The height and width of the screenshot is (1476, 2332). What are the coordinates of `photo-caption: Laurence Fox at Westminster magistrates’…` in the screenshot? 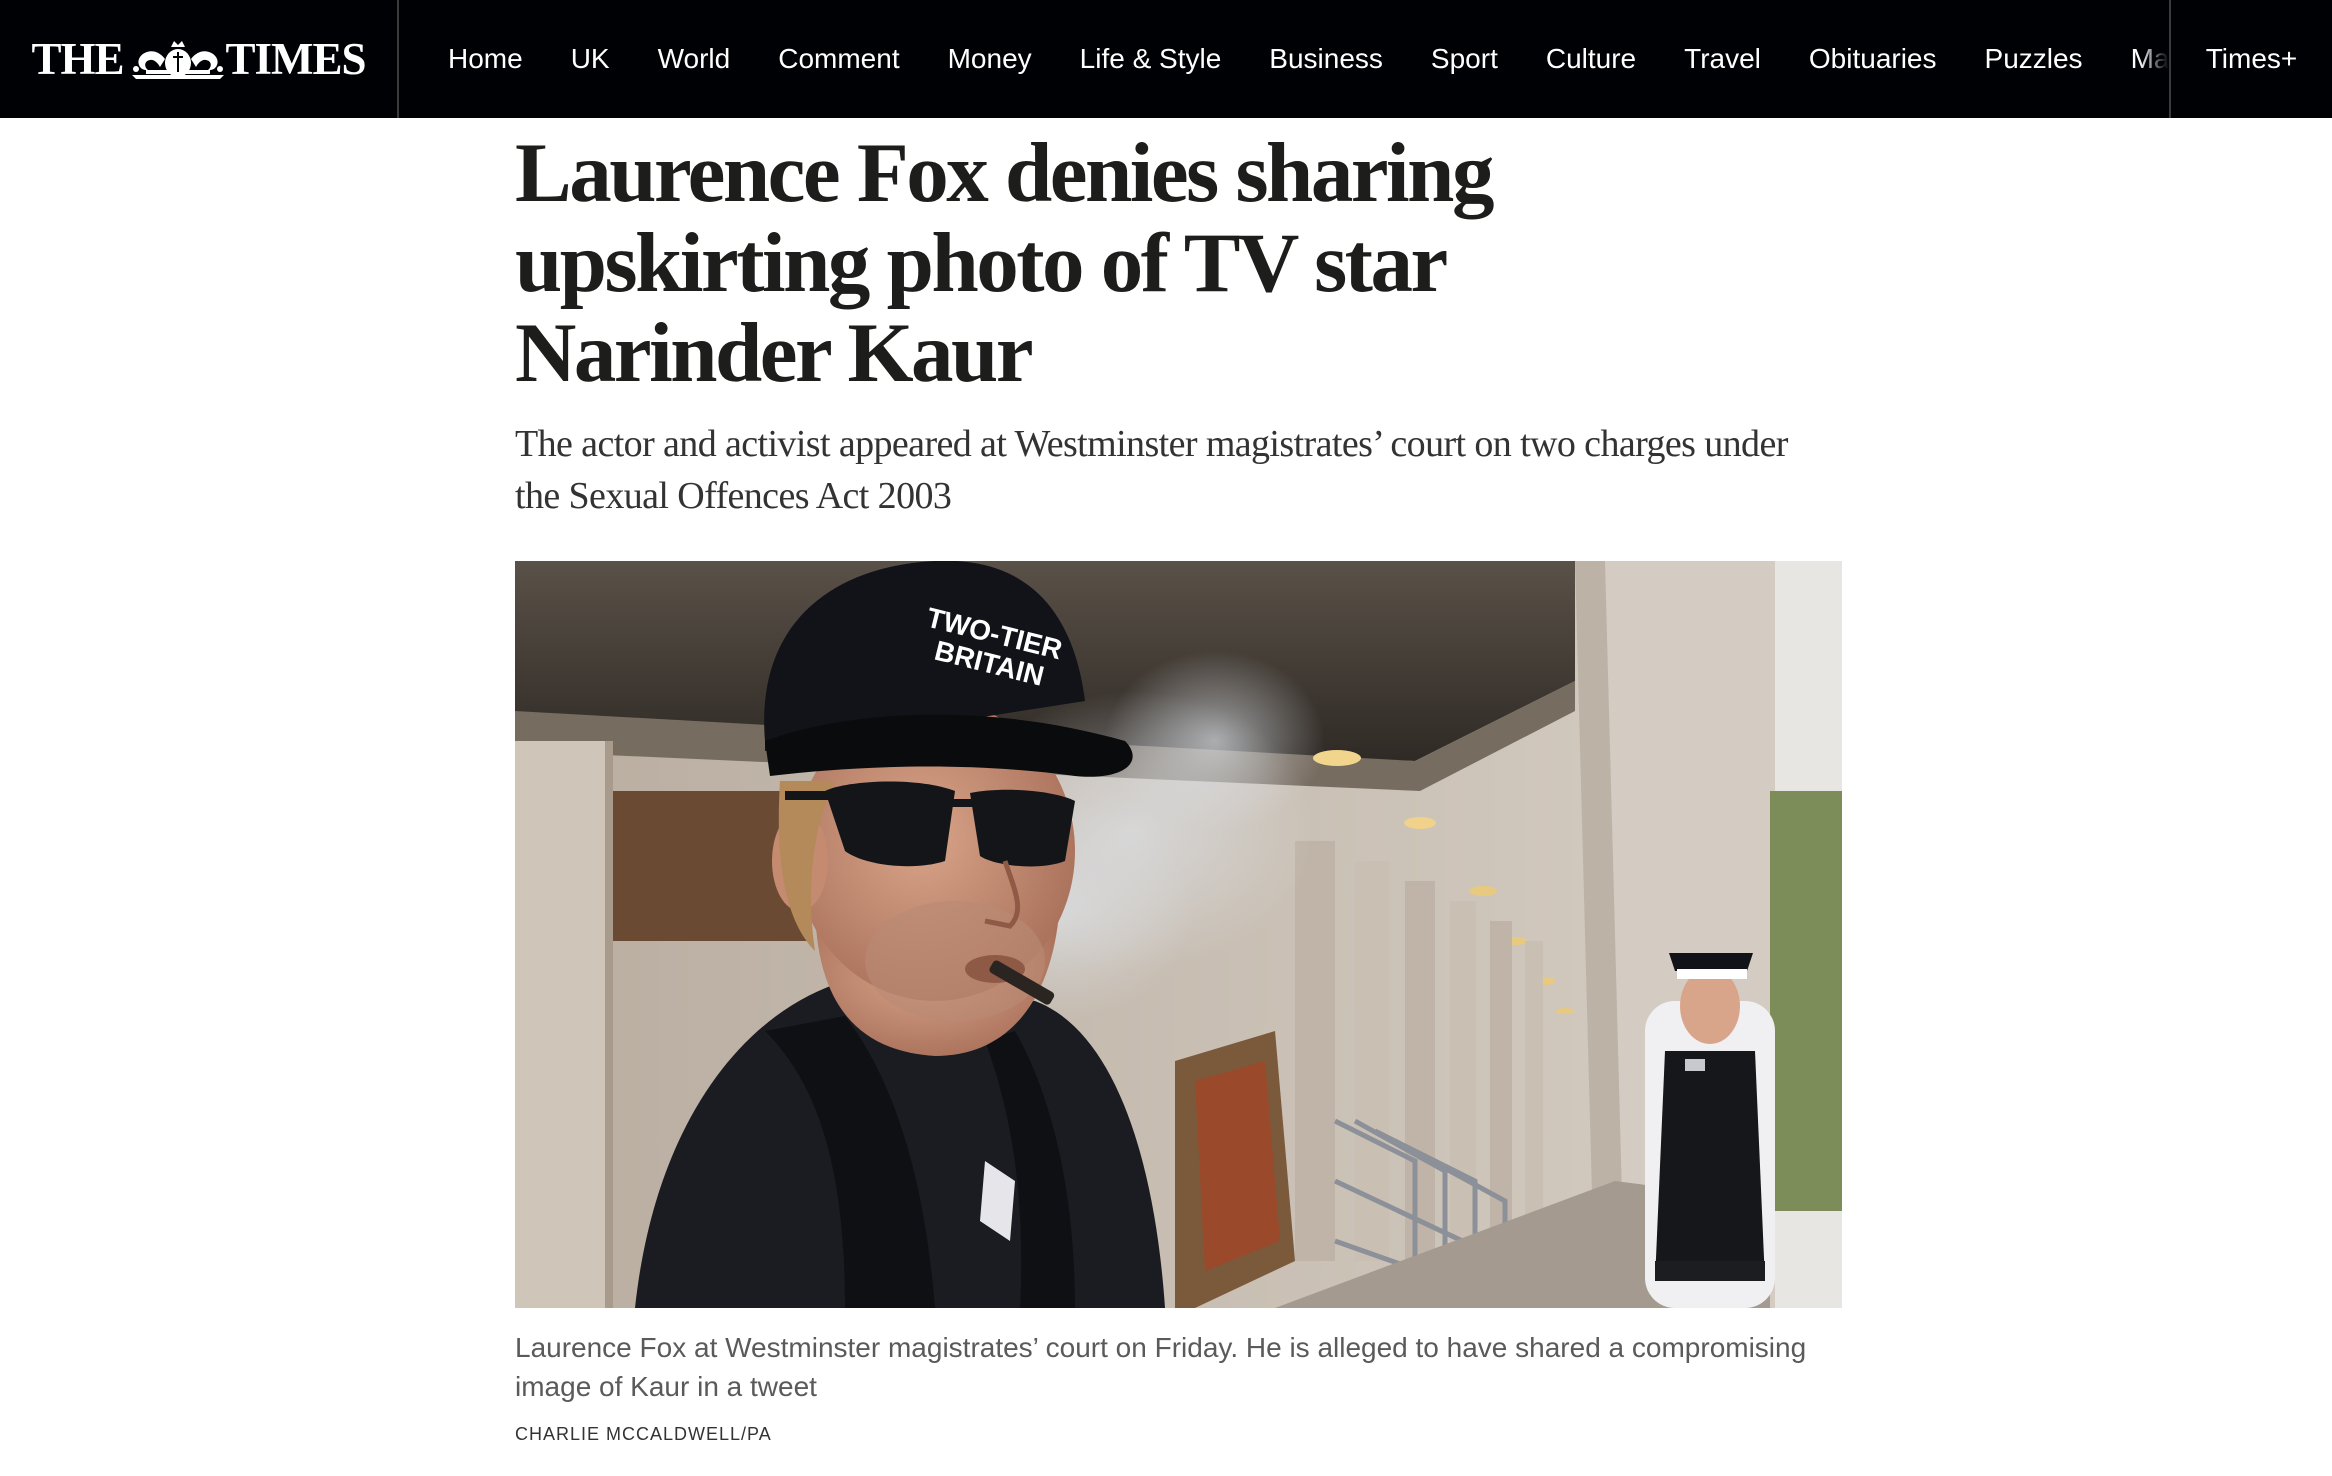 It's located at (1161, 1367).